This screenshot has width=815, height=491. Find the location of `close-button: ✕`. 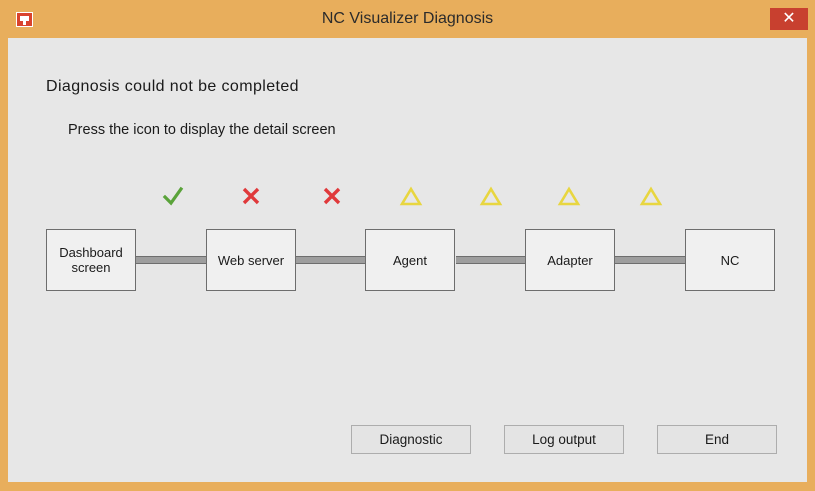

close-button: ✕ is located at coordinates (789, 19).